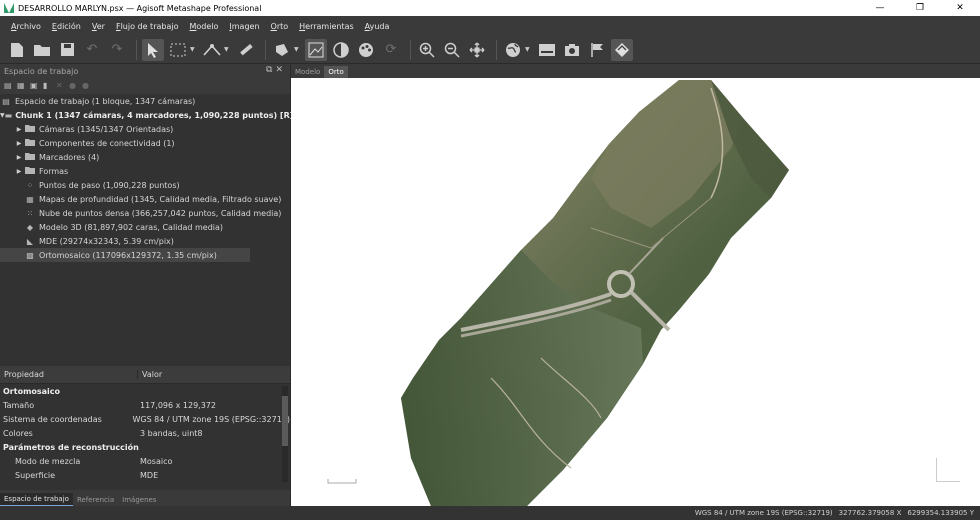 The image size is (980, 520). I want to click on dense-cloud-icon: ⁙, so click(30, 213).